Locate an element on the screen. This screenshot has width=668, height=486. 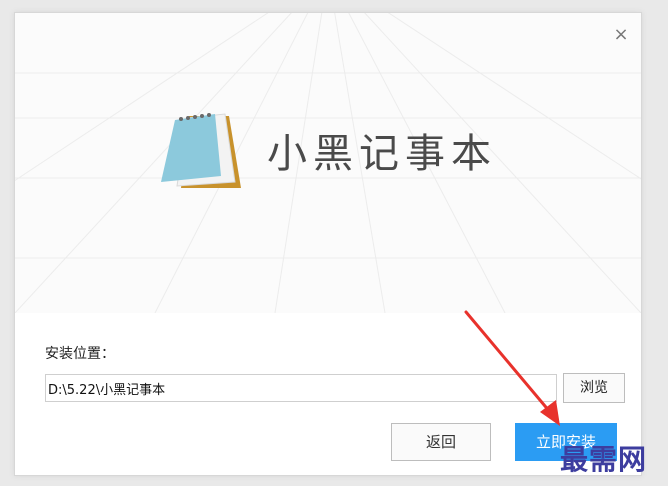
install-path-field is located at coordinates (301, 388).